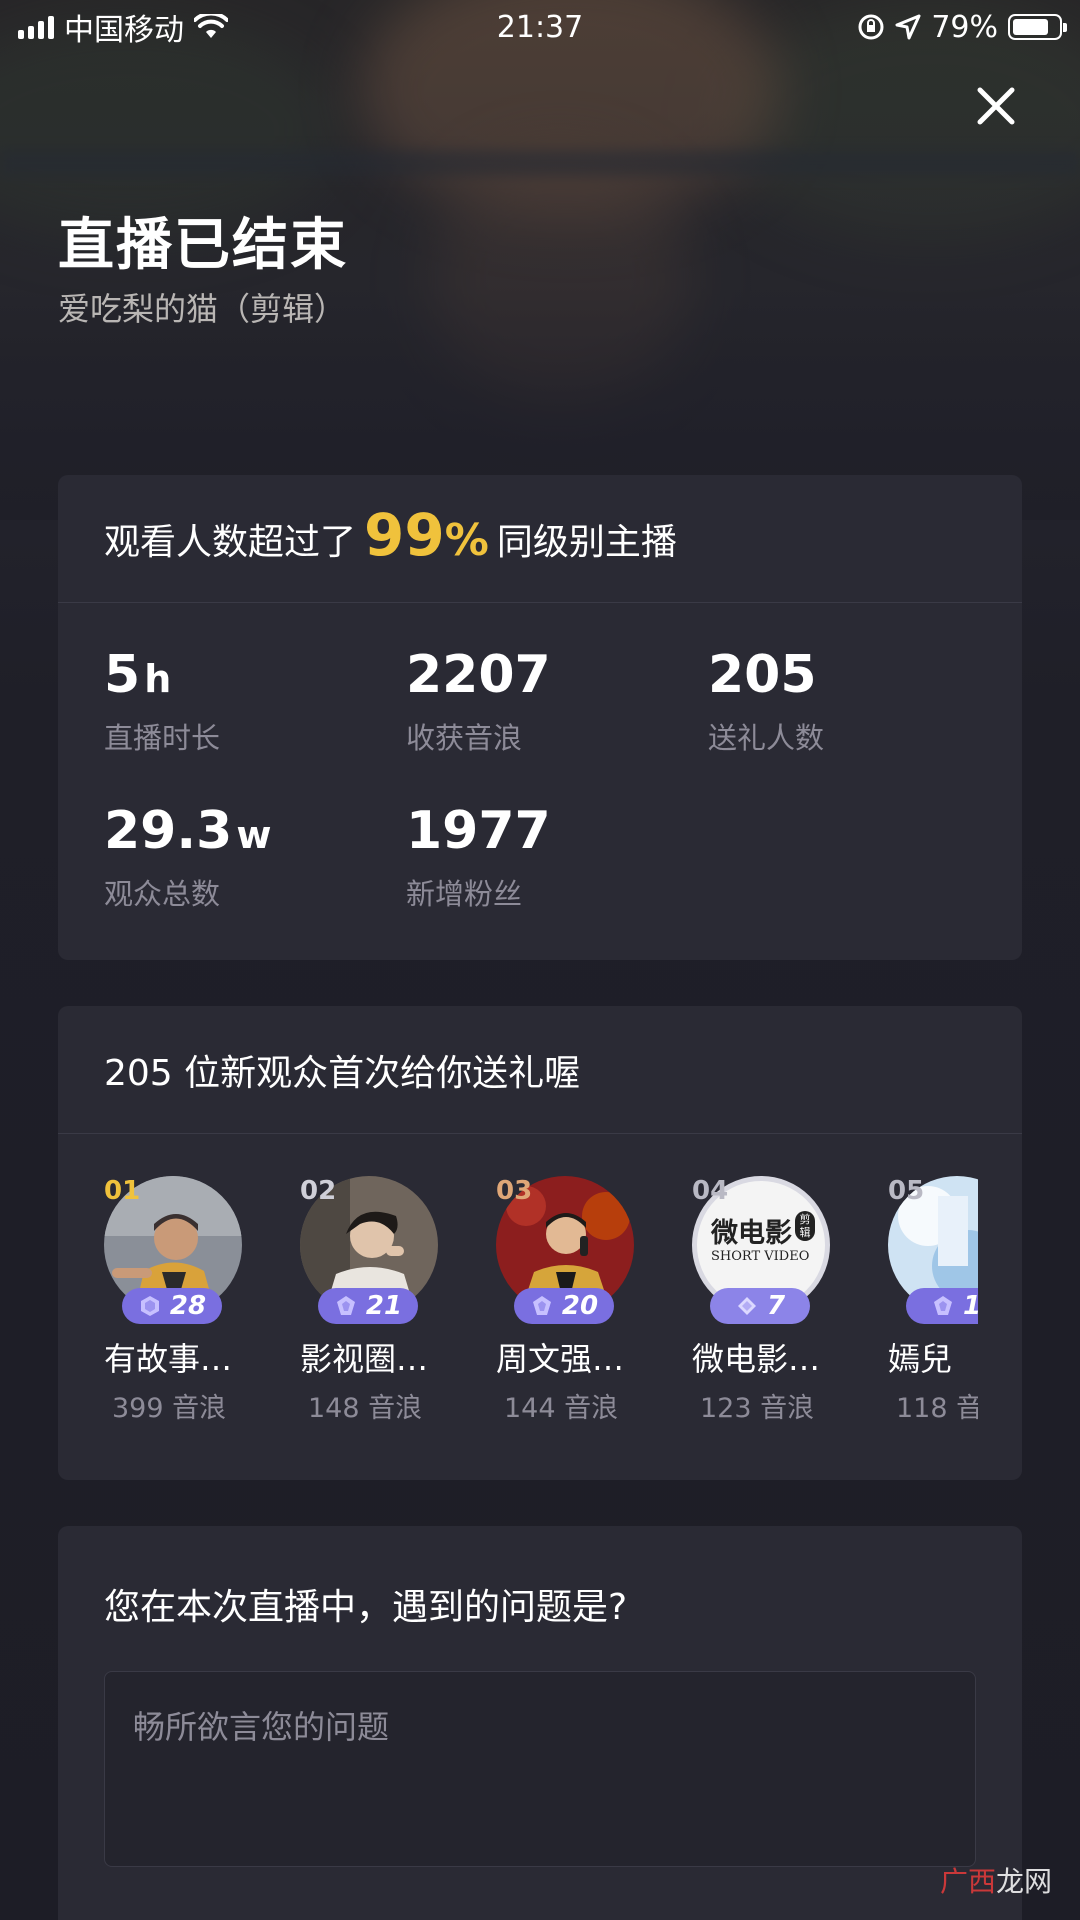  Describe the element at coordinates (710, 1191) in the screenshot. I see `rank-number: 04` at that location.